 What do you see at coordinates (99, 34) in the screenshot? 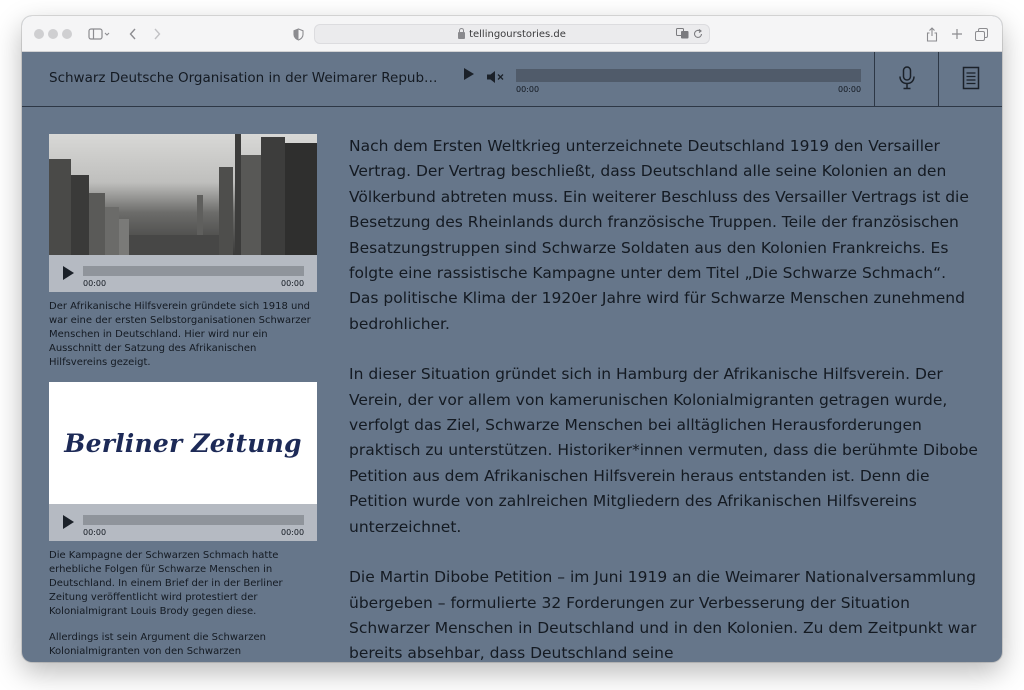
I see `sidebar-toggle-icon` at bounding box center [99, 34].